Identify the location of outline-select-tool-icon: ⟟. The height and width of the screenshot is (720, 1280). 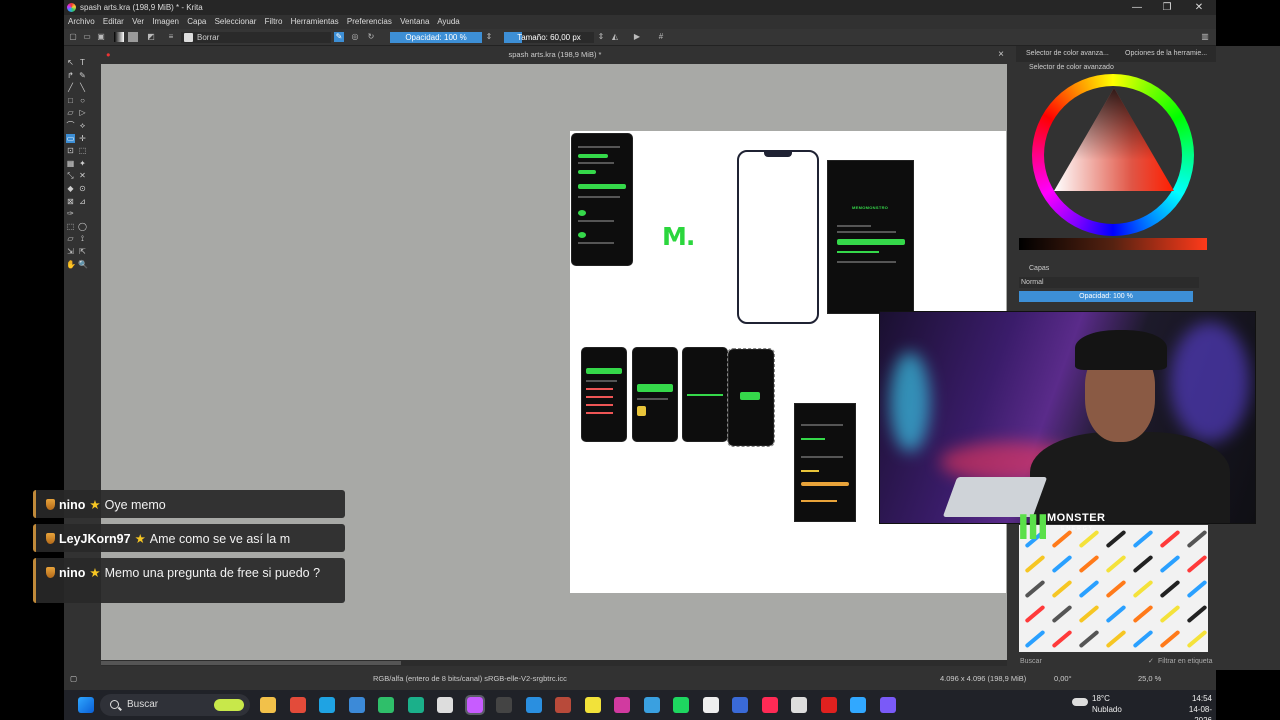
(82, 238).